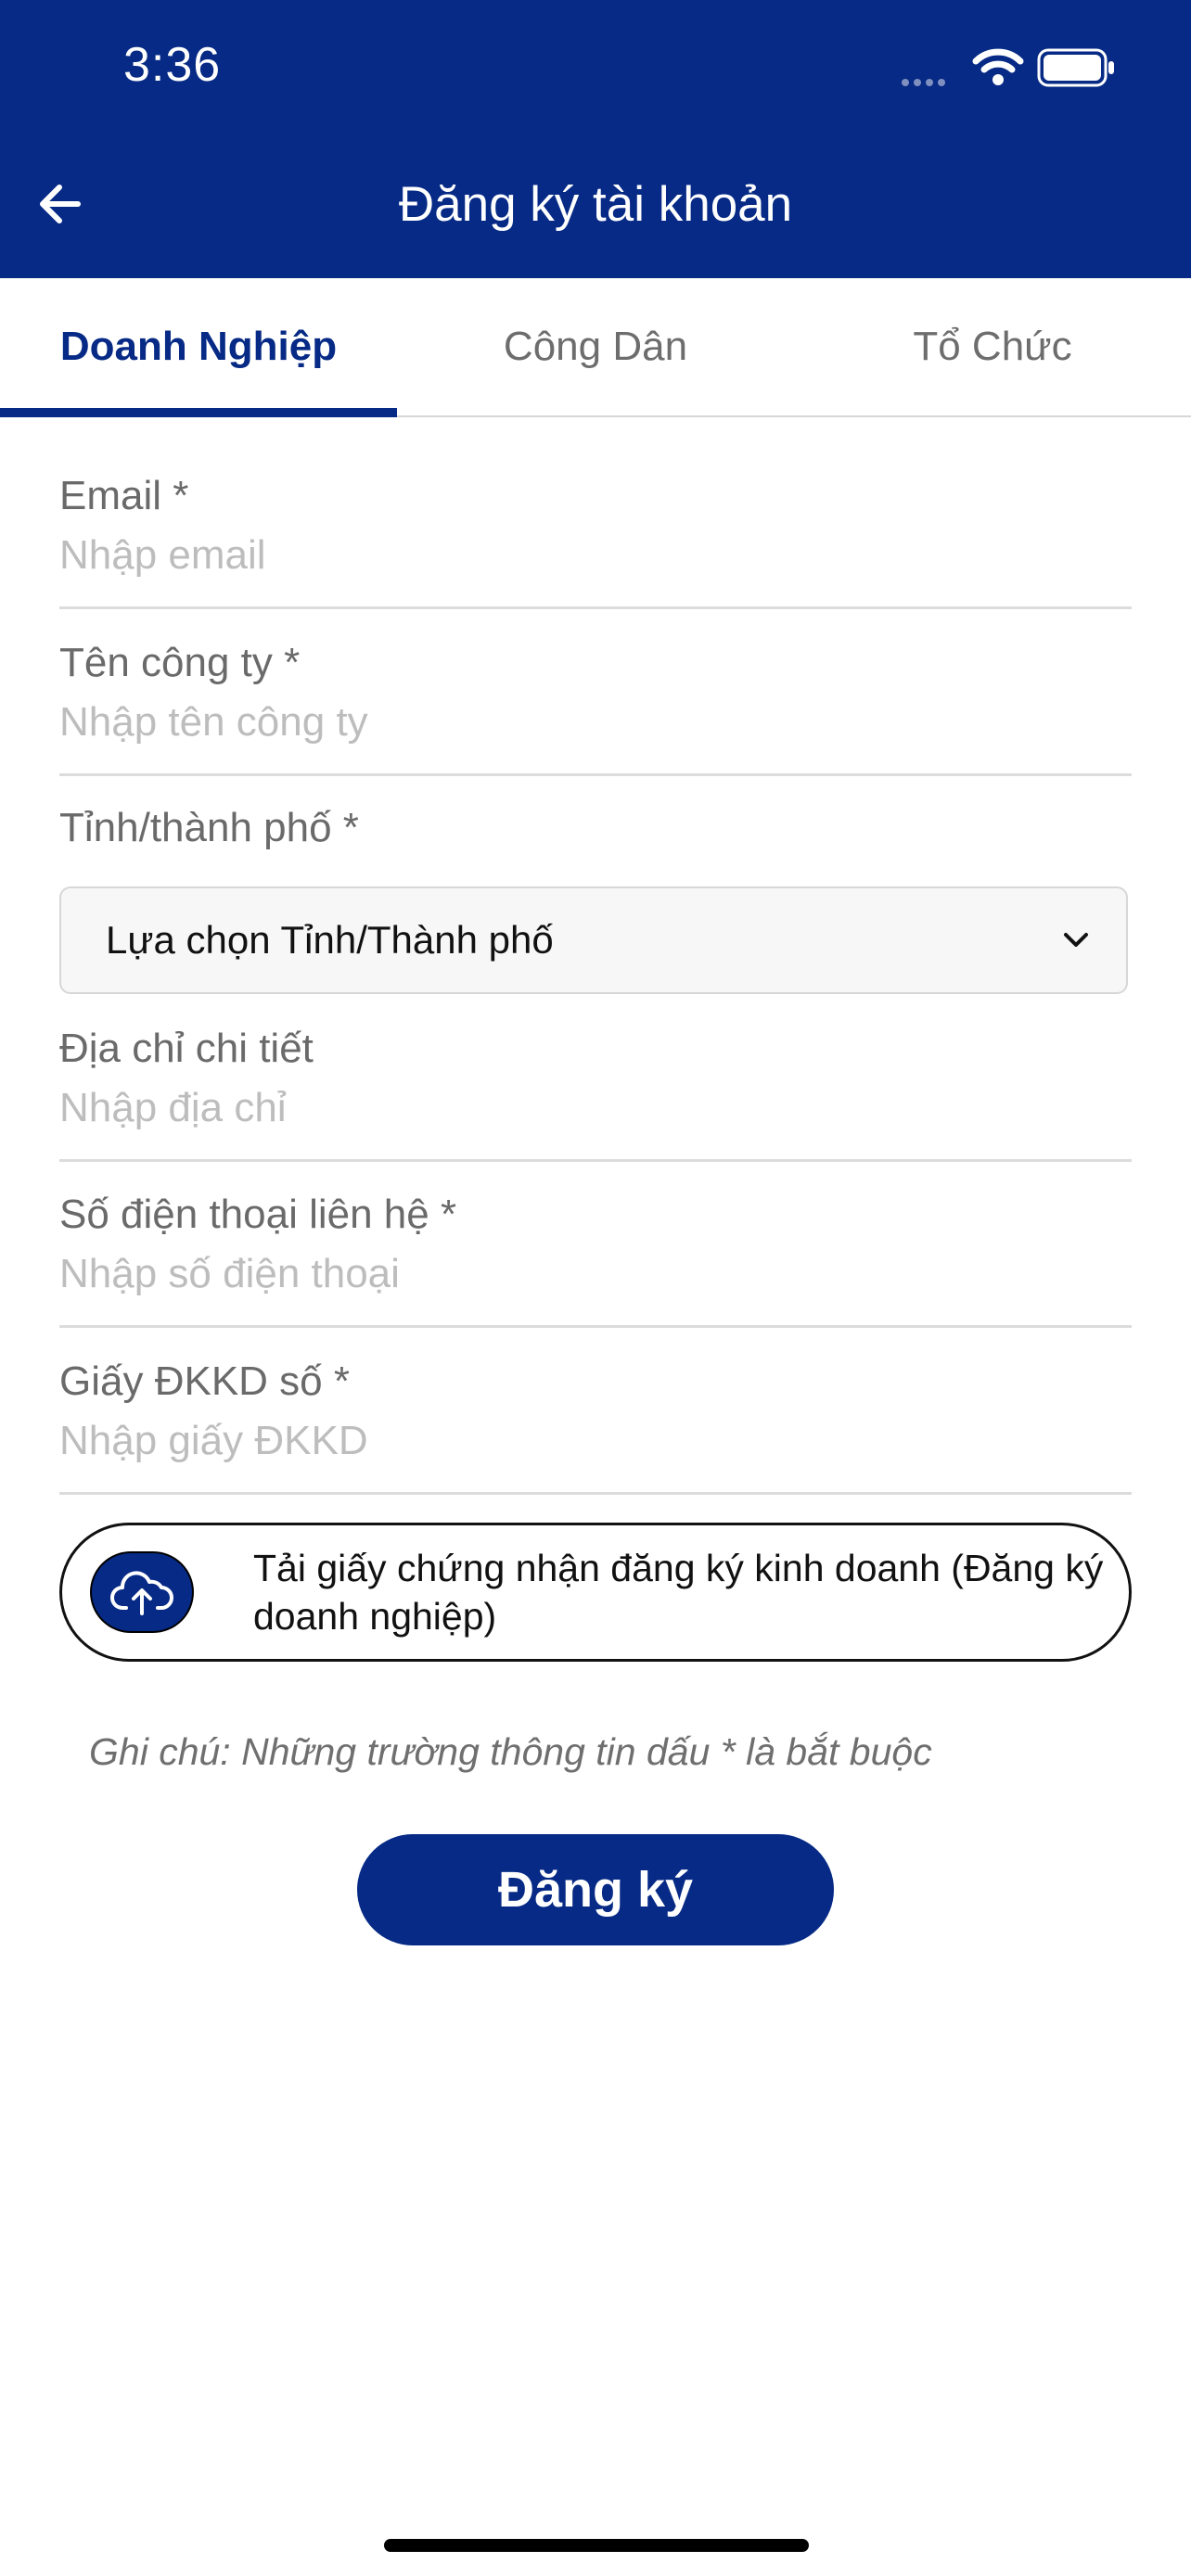  I want to click on app-header: 3:36 Đăng ký tài khoản, so click(595, 139).